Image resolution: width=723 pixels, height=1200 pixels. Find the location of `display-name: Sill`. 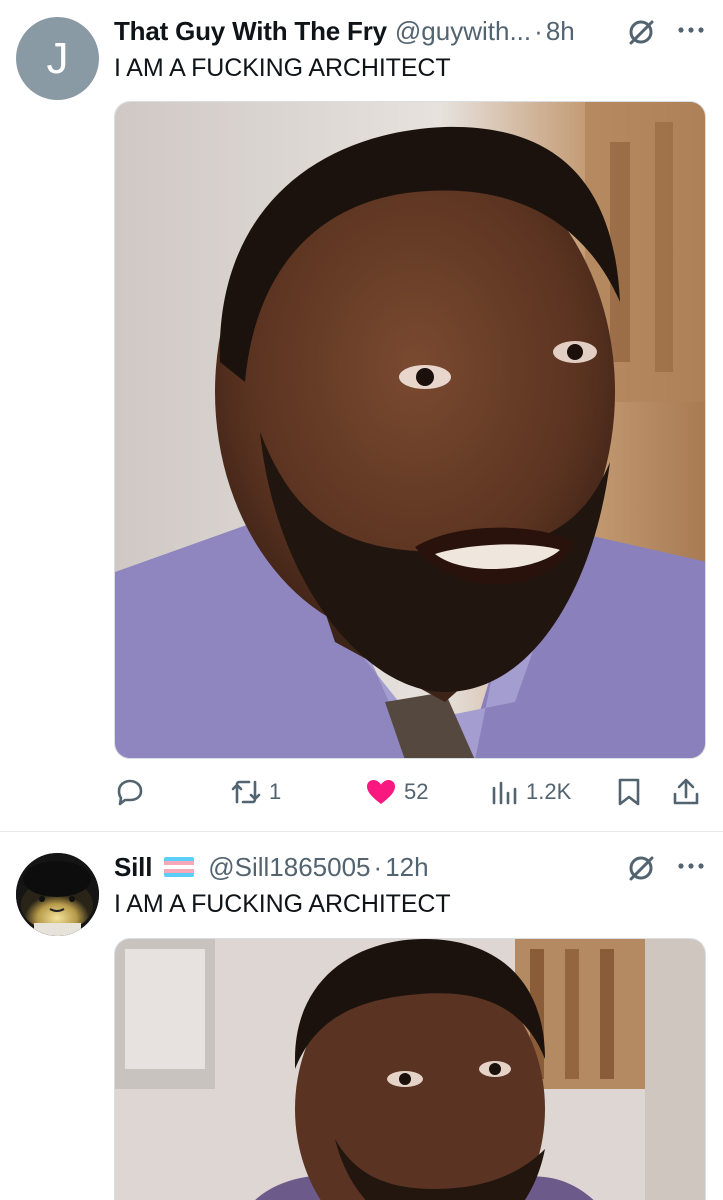

display-name: Sill is located at coordinates (133, 867).